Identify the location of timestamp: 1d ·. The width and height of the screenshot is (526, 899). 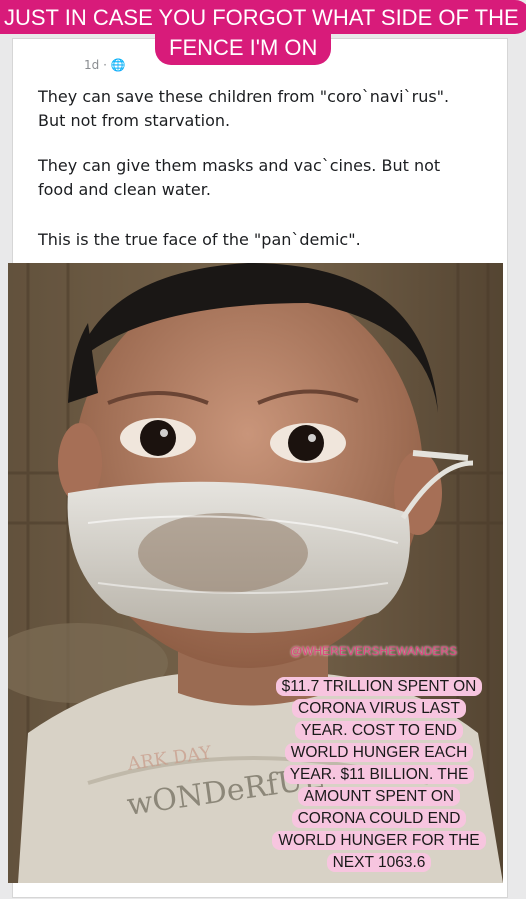
(97, 65).